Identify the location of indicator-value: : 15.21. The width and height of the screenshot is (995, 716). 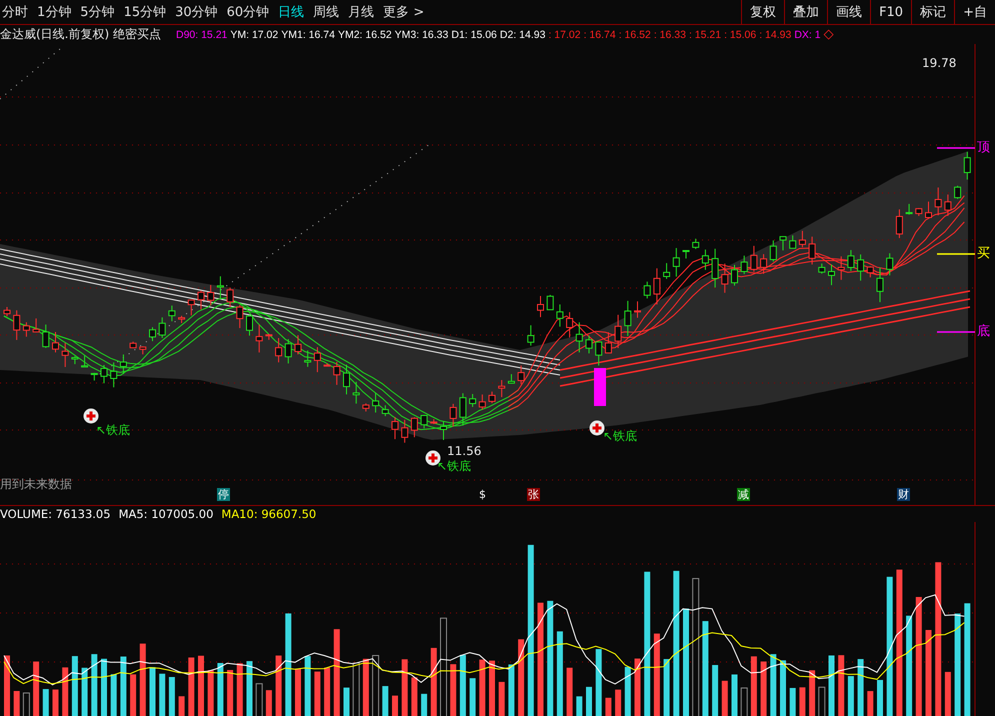
(705, 34).